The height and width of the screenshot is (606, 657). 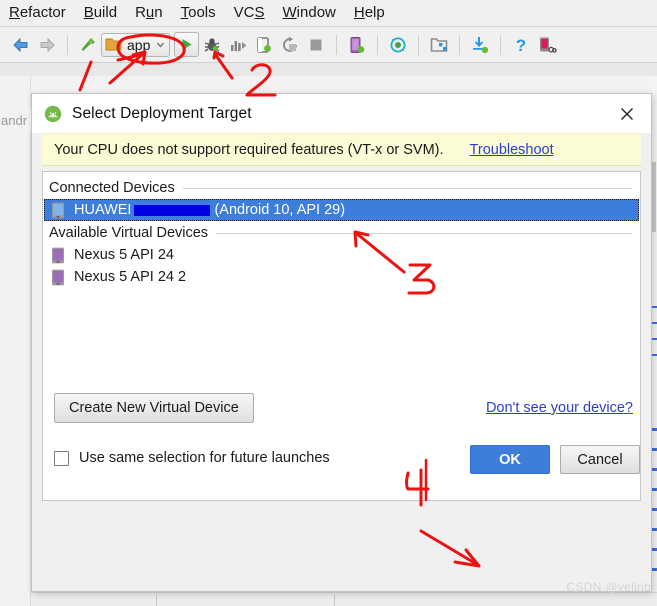 What do you see at coordinates (15, 121) in the screenshot?
I see `breadcrumb: andr` at bounding box center [15, 121].